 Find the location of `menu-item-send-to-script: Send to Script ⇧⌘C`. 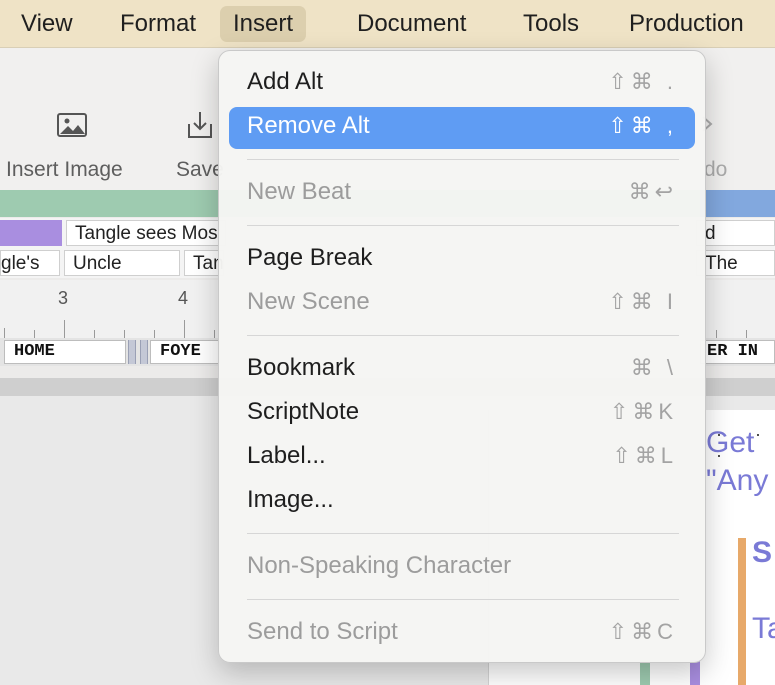

menu-item-send-to-script: Send to Script ⇧⌘C is located at coordinates (462, 634).